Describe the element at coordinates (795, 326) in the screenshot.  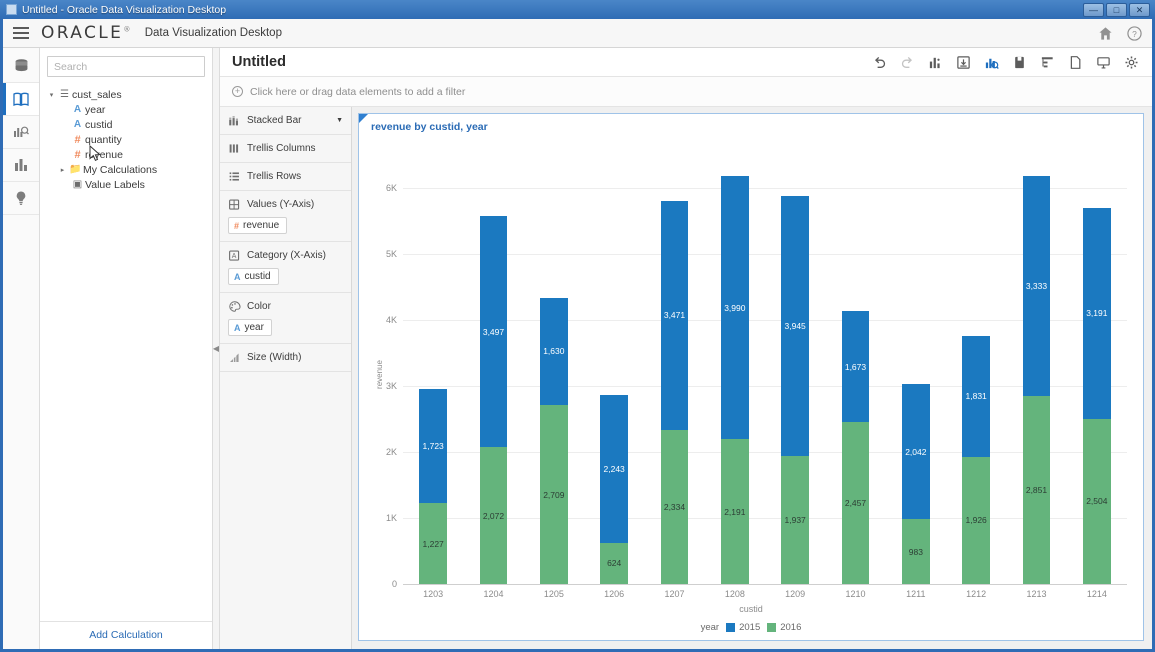
I see `chart-bar-segment-2015: 3,945` at that location.